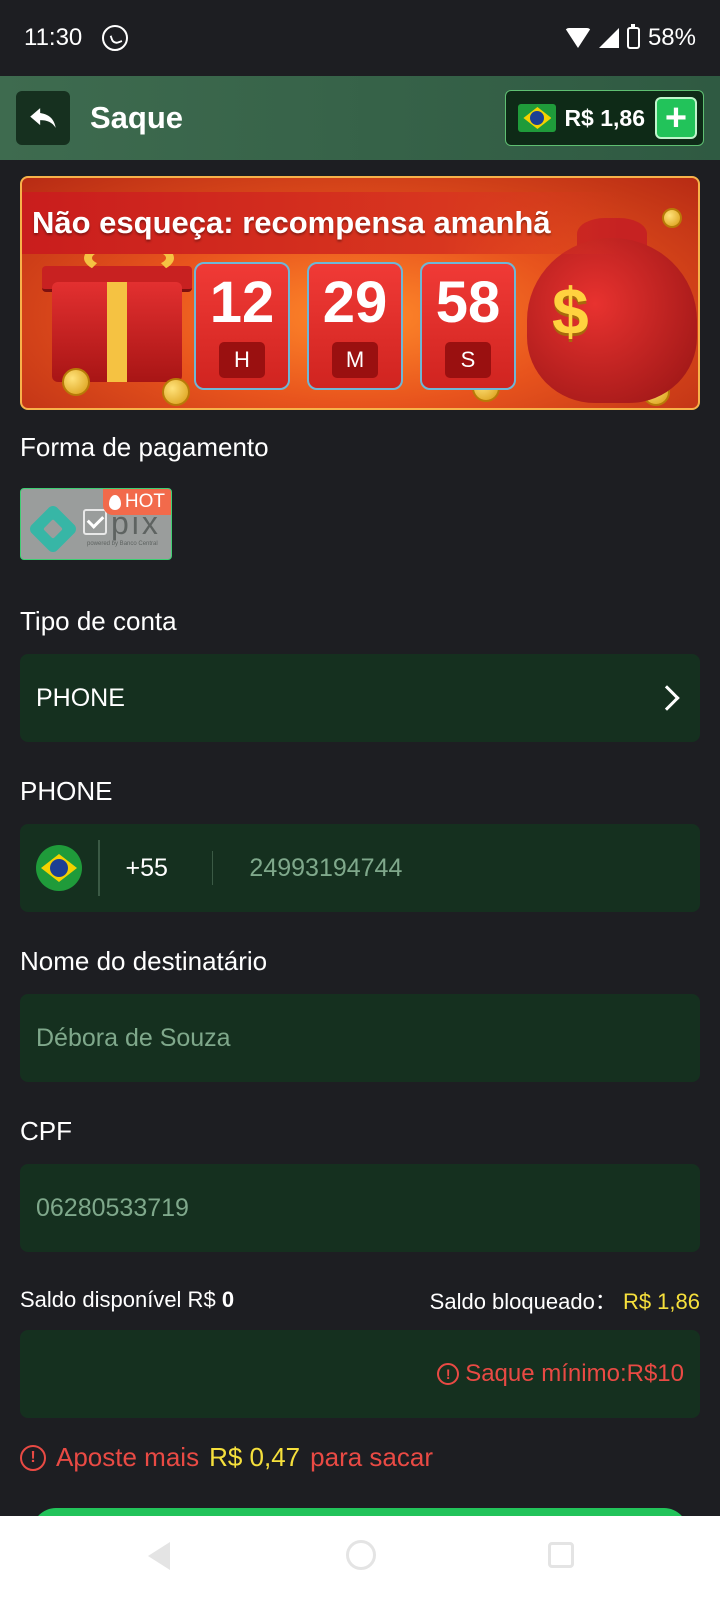 This screenshot has width=720, height=1600. Describe the element at coordinates (137, 117) in the screenshot. I see `page-title: Saque` at that location.